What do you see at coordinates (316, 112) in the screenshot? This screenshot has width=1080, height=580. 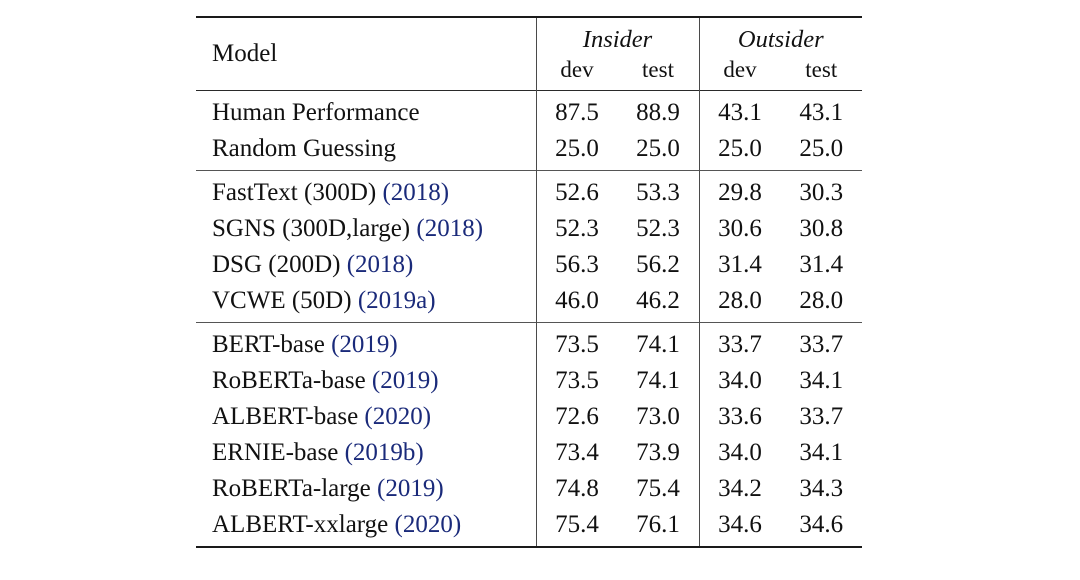 I see `model-name-text: Human Performance` at bounding box center [316, 112].